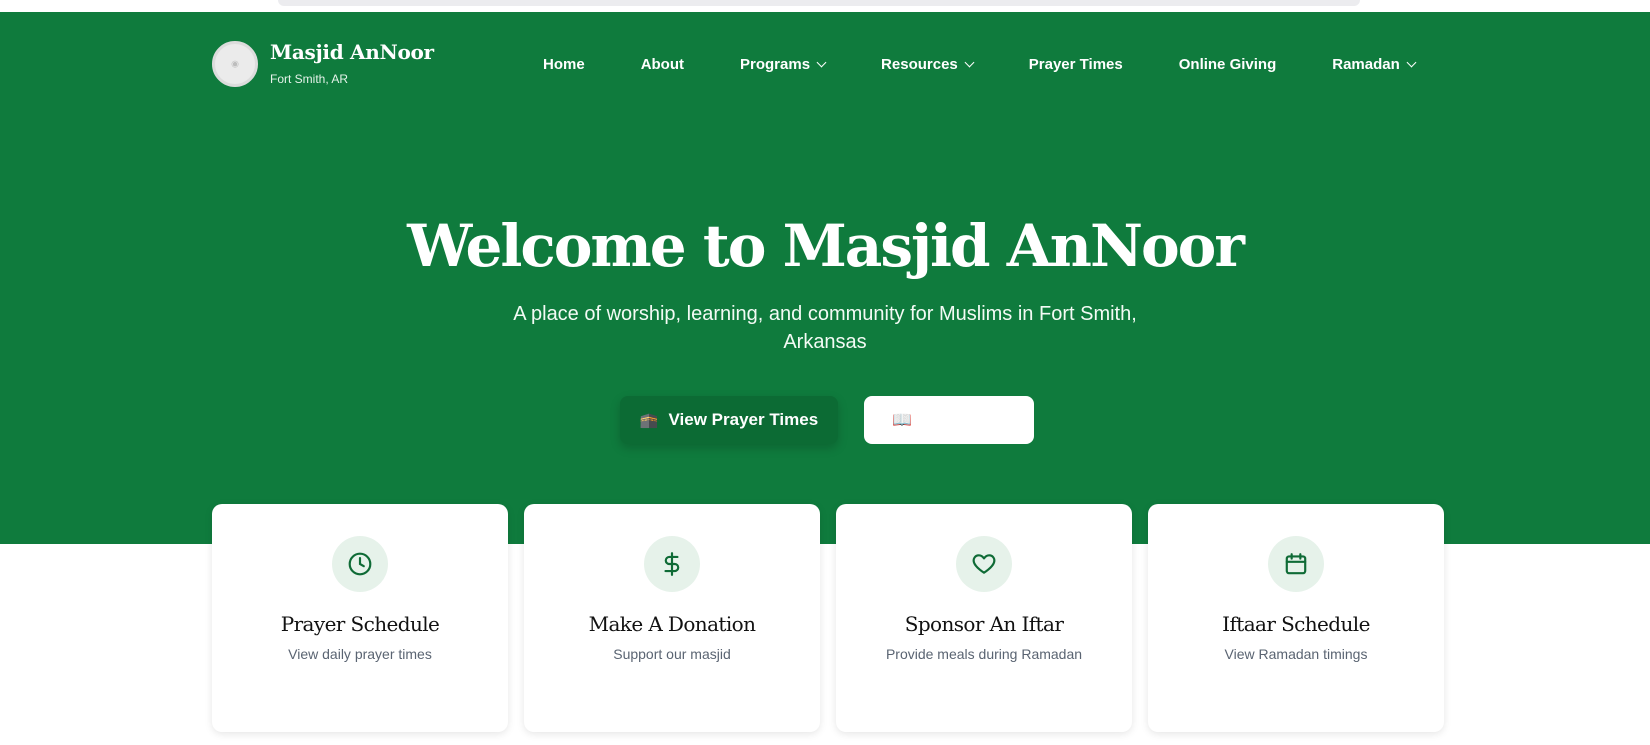  Describe the element at coordinates (819, 3) in the screenshot. I see `top-bar-edge` at that location.